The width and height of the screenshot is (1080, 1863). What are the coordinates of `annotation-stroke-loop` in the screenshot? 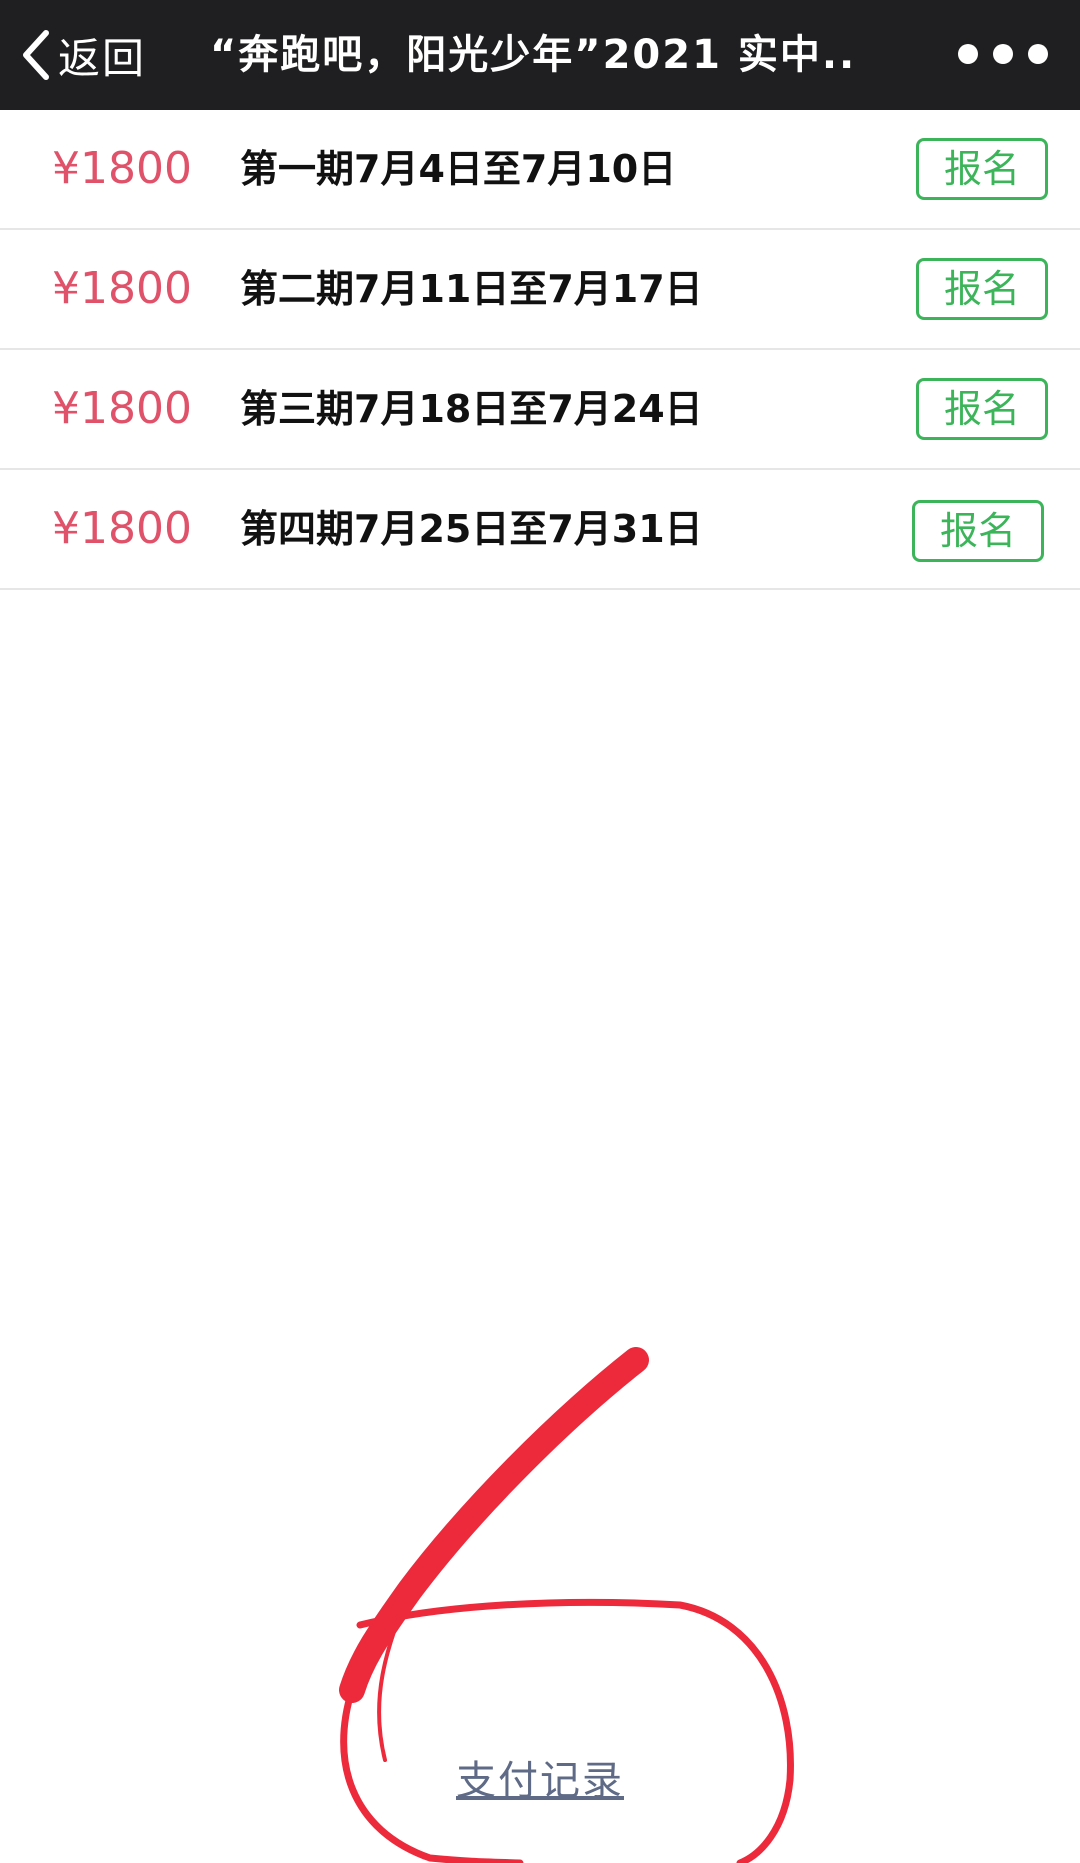 It's located at (567, 1730).